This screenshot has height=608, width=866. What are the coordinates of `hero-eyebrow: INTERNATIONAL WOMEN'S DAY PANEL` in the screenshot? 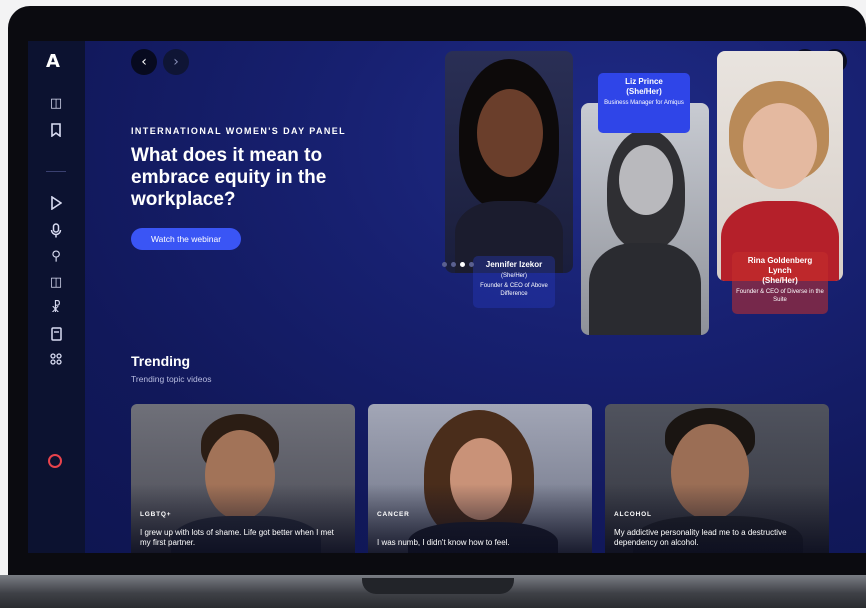 It's located at (239, 131).